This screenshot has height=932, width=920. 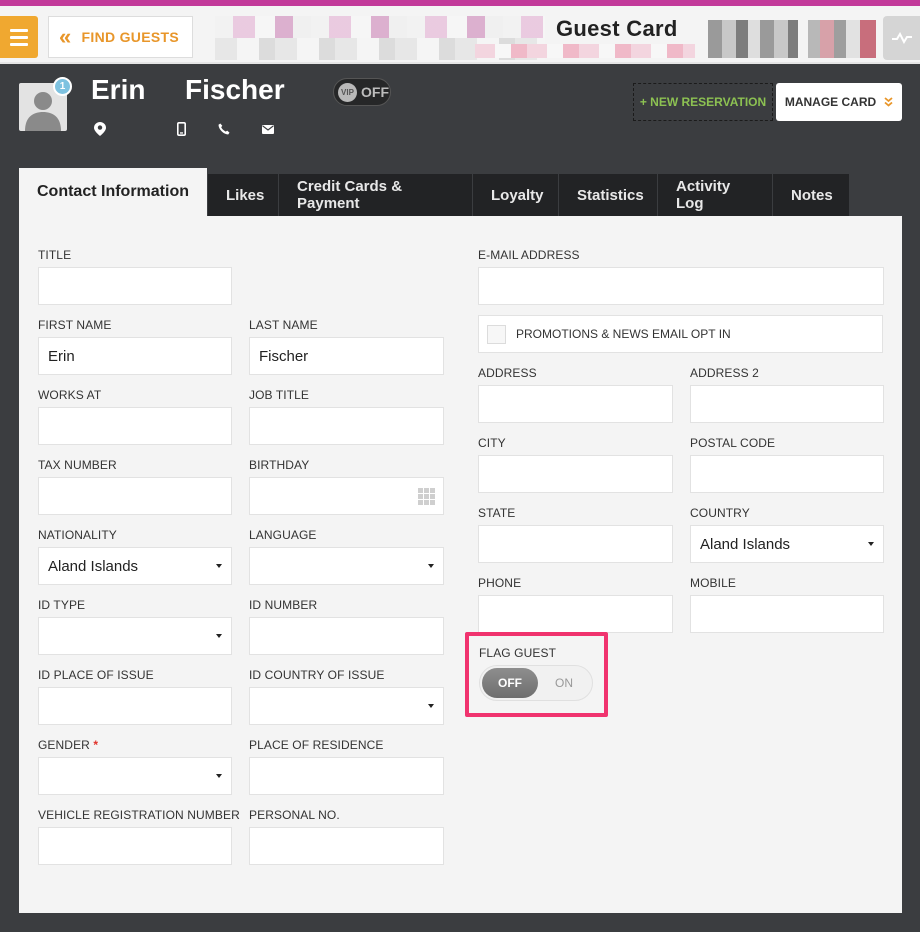 I want to click on vip-toggle: VIP OFF, so click(x=362, y=92).